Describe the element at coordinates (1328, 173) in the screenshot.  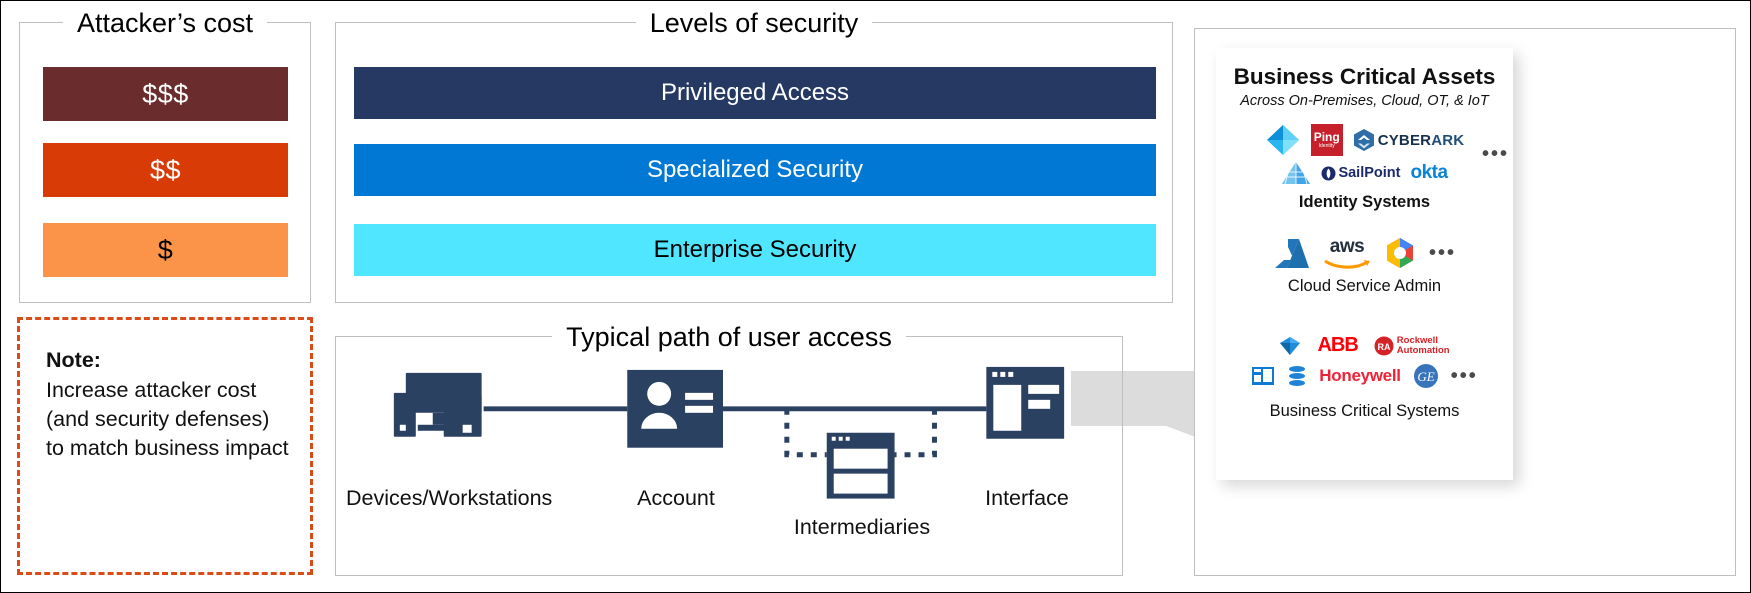
I see `sailpoint-mark-icon` at that location.